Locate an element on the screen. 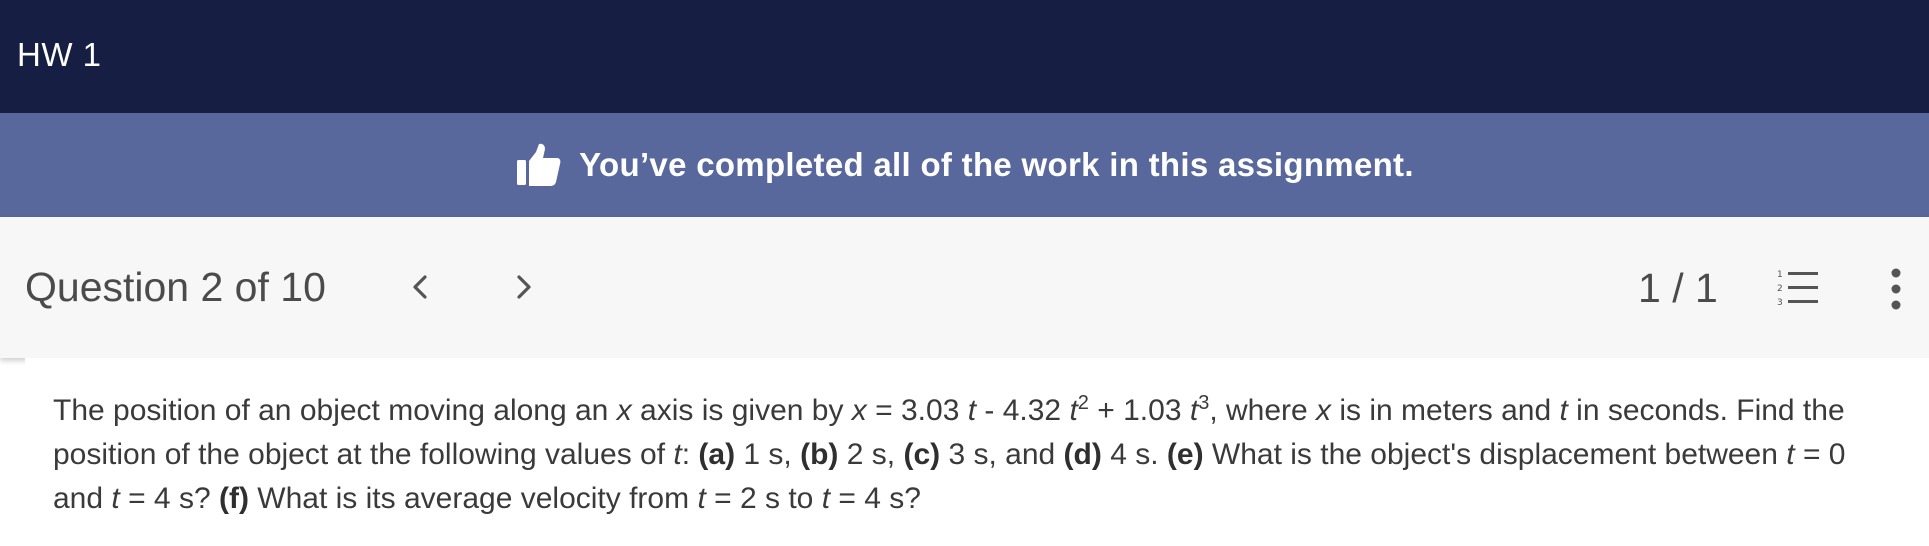 The width and height of the screenshot is (1929, 546). chevron-left-icon is located at coordinates (420, 287).